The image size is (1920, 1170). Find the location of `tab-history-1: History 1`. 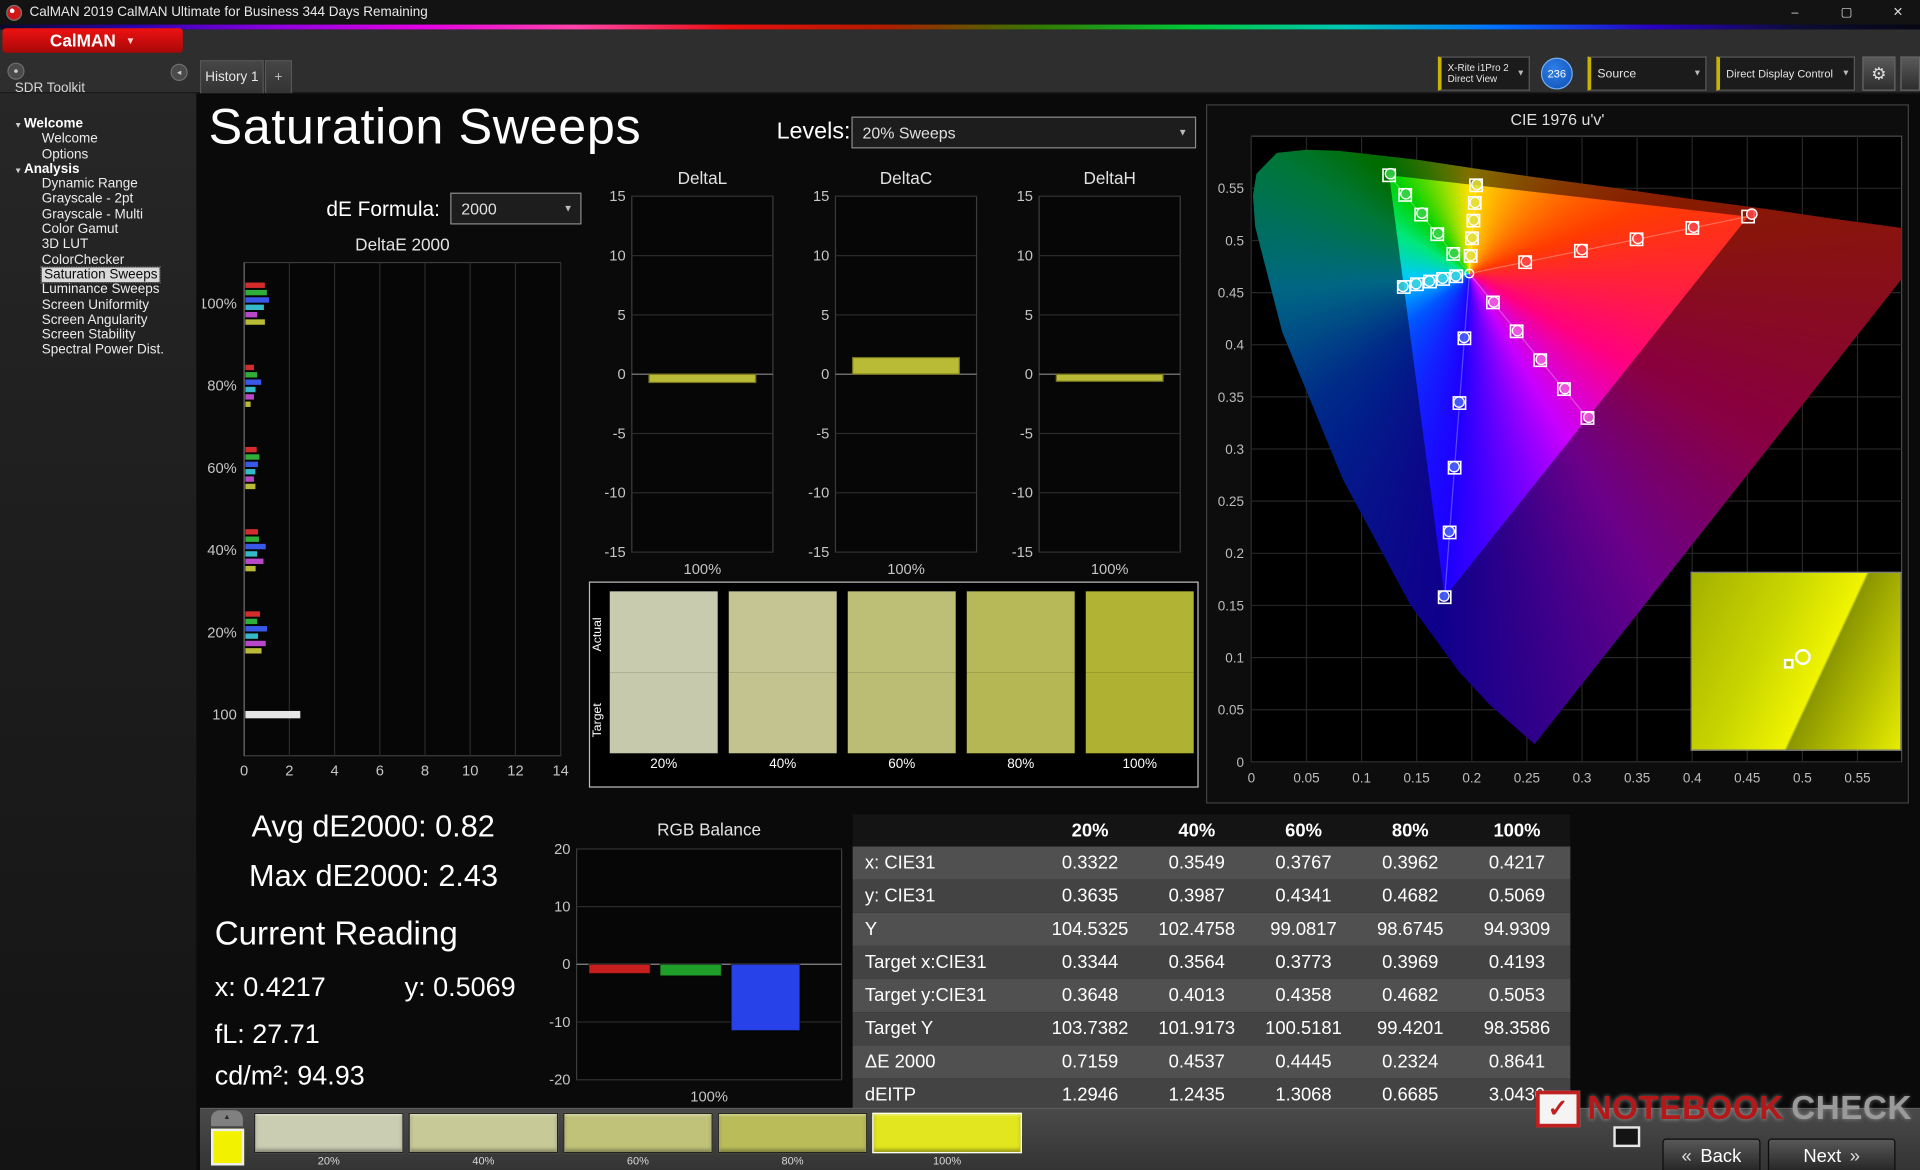

tab-history-1: History 1 is located at coordinates (231, 77).